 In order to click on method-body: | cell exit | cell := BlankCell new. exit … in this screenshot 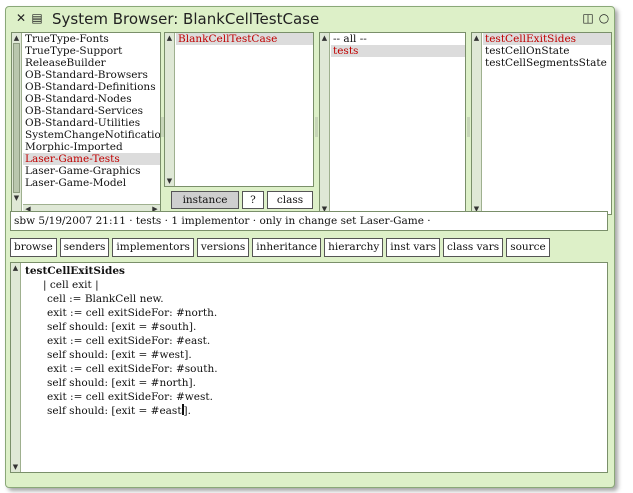, I will do `click(121, 341)`.